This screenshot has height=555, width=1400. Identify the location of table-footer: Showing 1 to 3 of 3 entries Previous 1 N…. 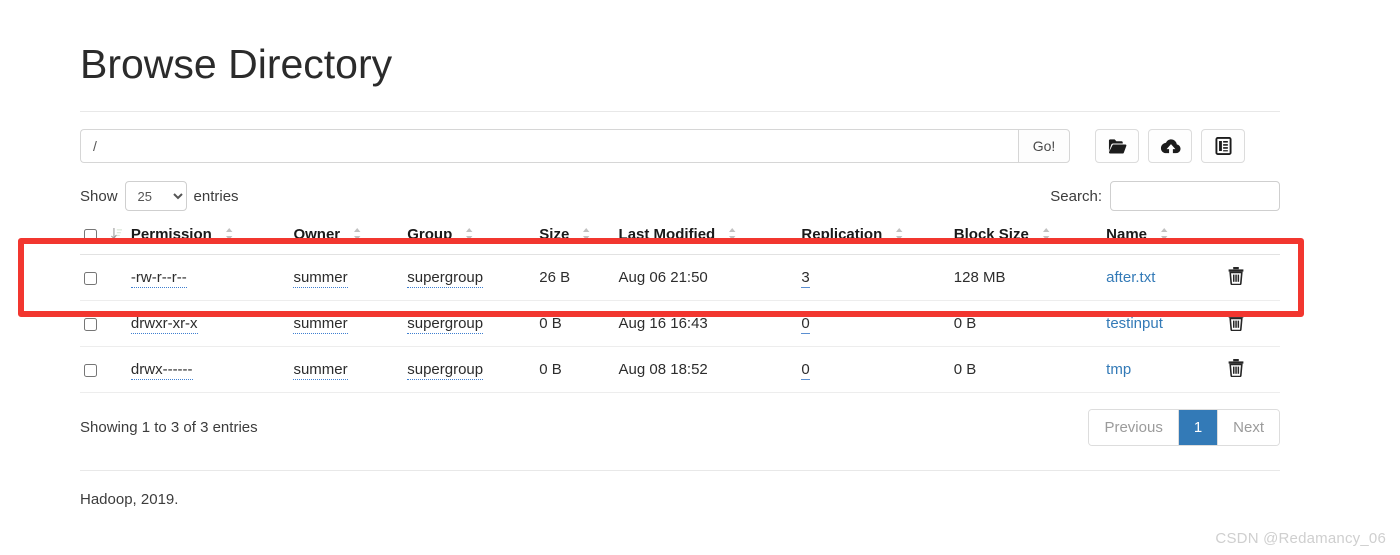
(680, 427).